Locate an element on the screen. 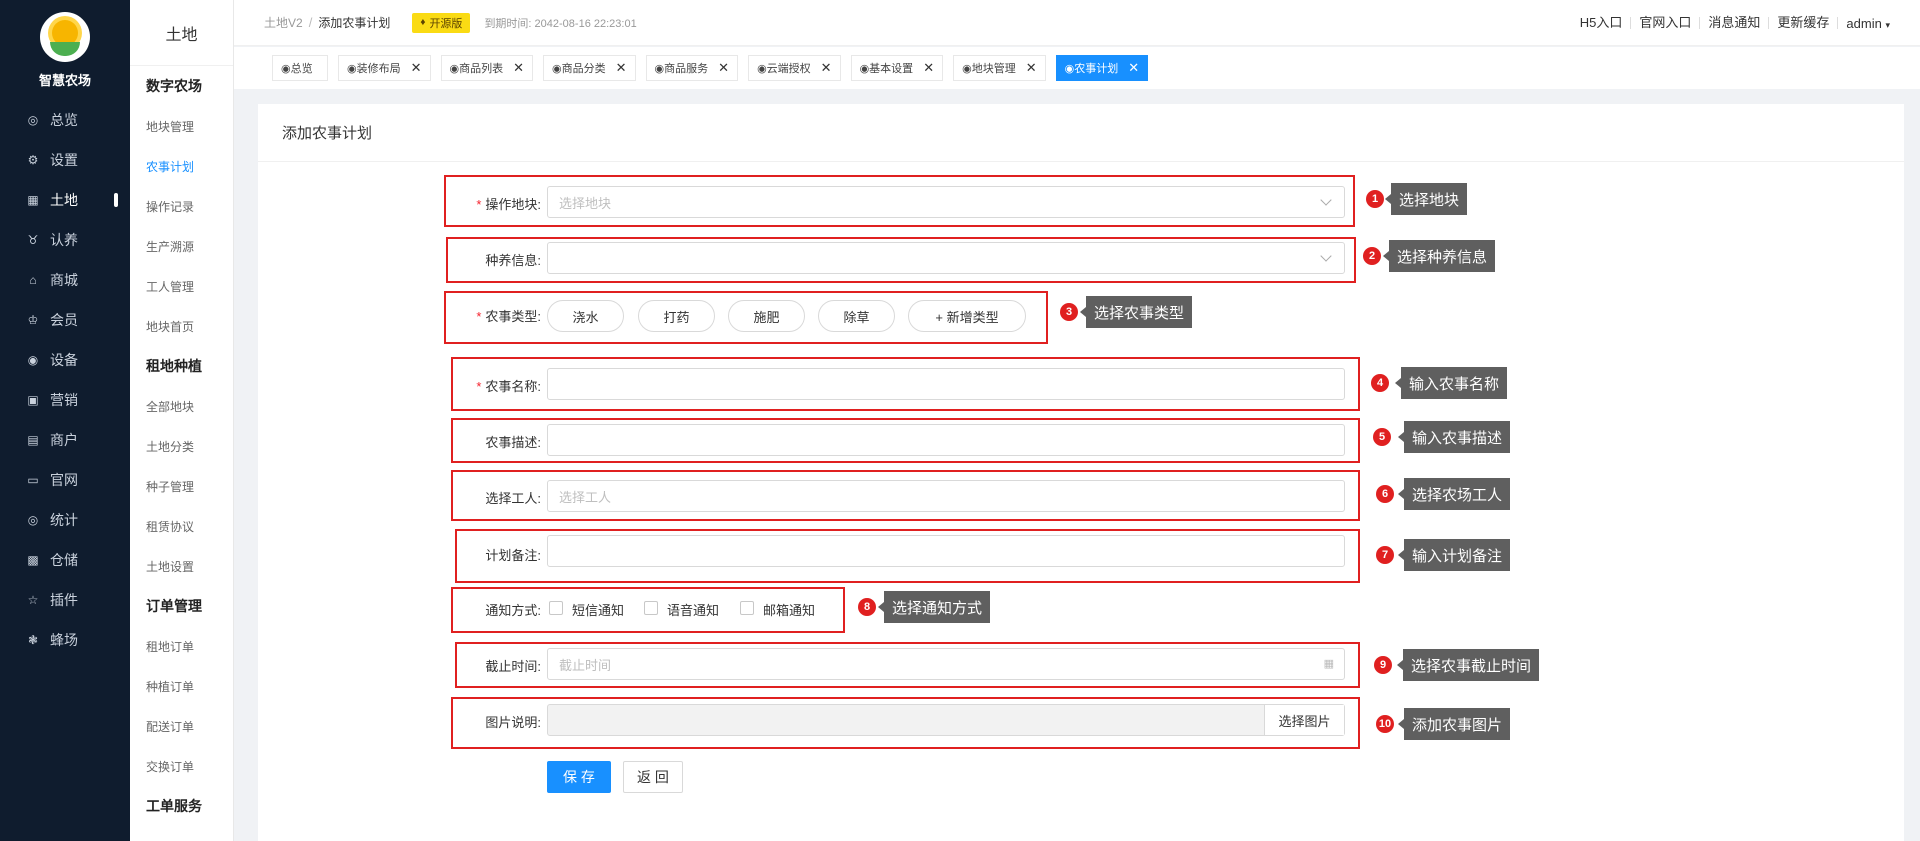 The height and width of the screenshot is (841, 1920). submenu-item: 租赁协议 is located at coordinates (181, 526).